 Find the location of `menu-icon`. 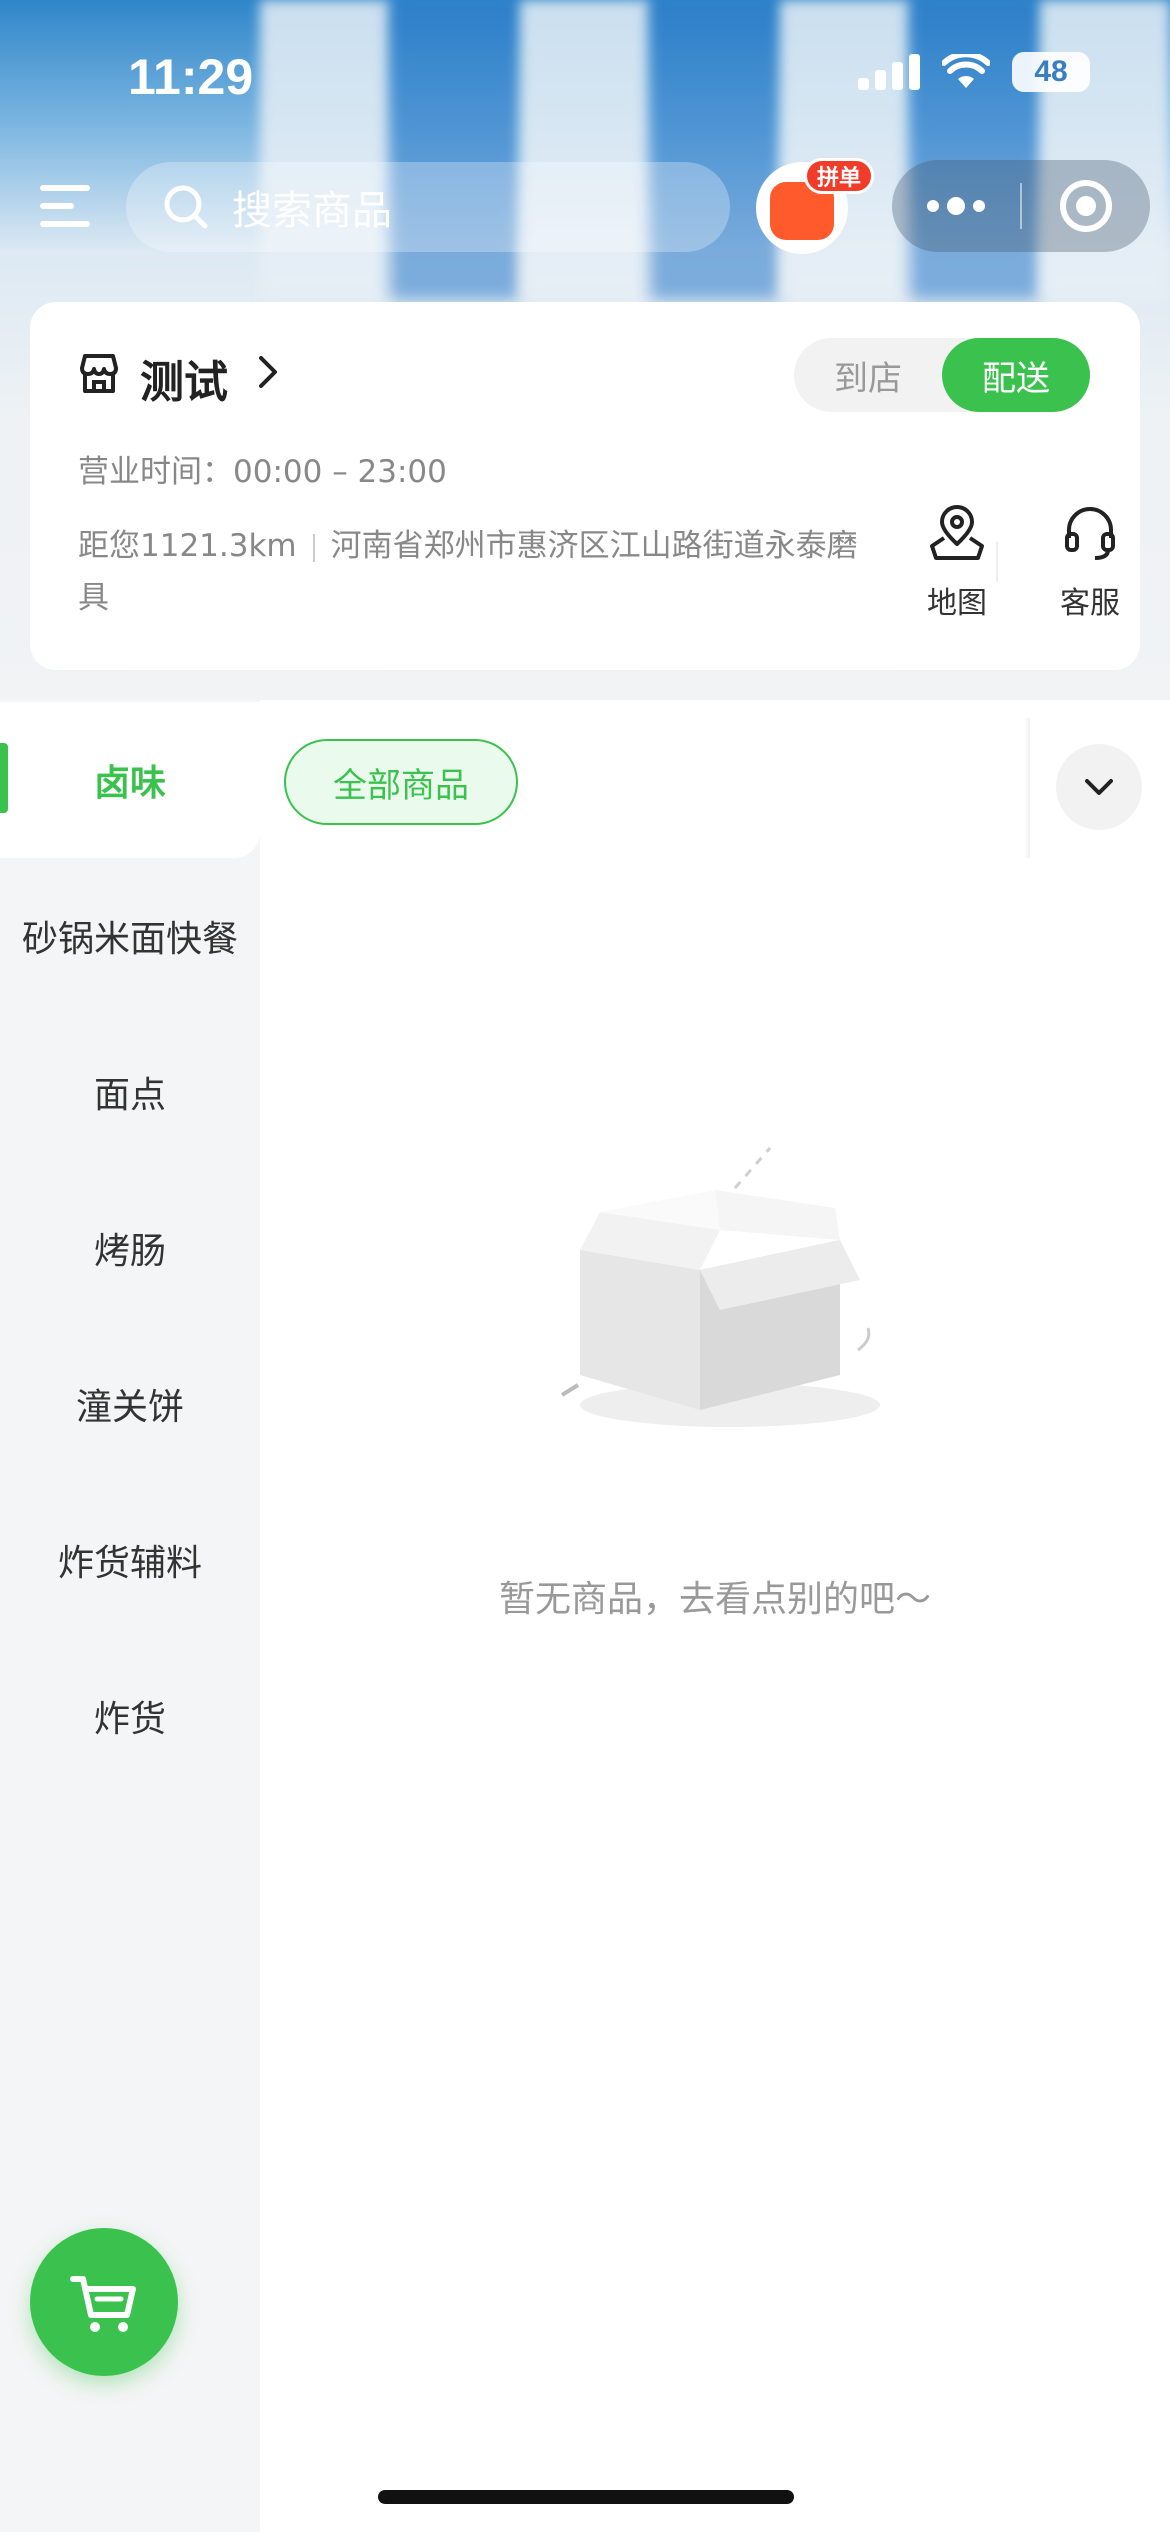

menu-icon is located at coordinates (65, 206).